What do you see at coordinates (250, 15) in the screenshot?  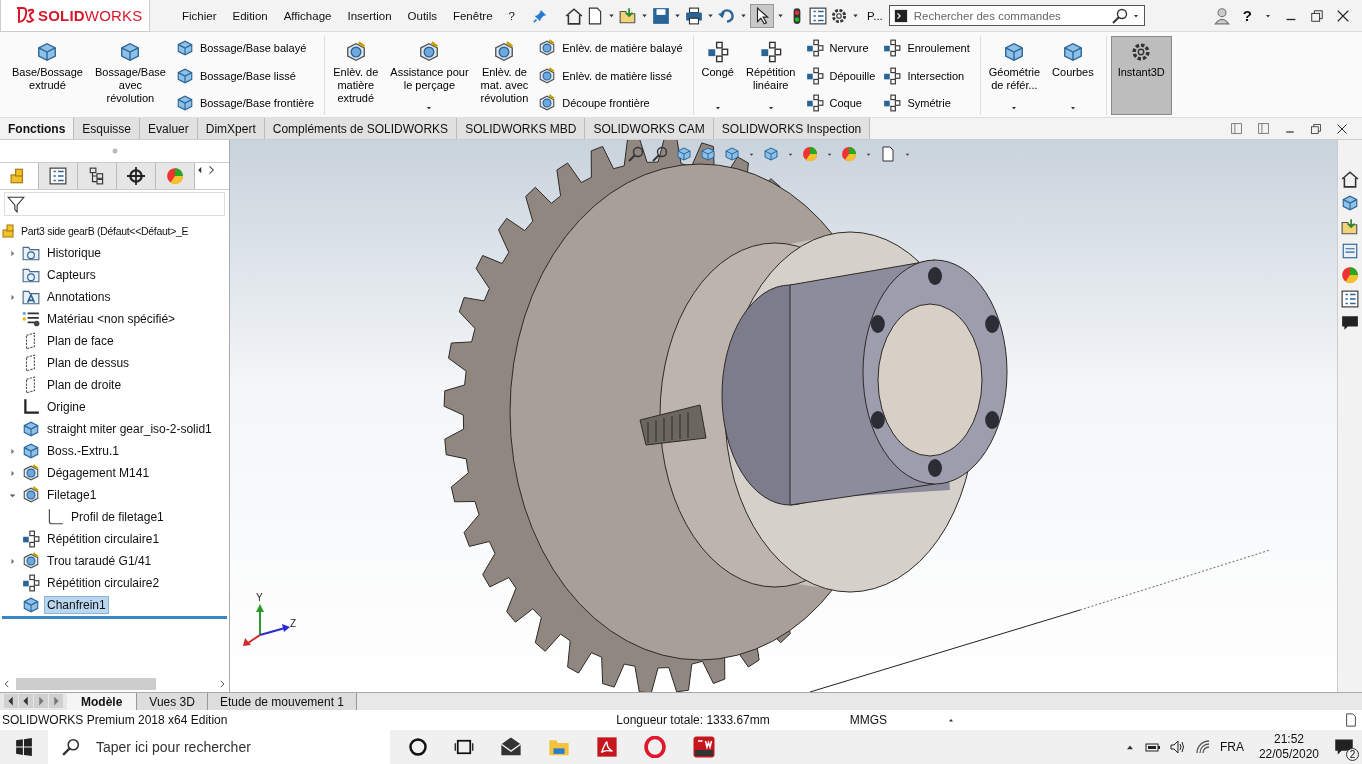 I see `menu-item: Edition` at bounding box center [250, 15].